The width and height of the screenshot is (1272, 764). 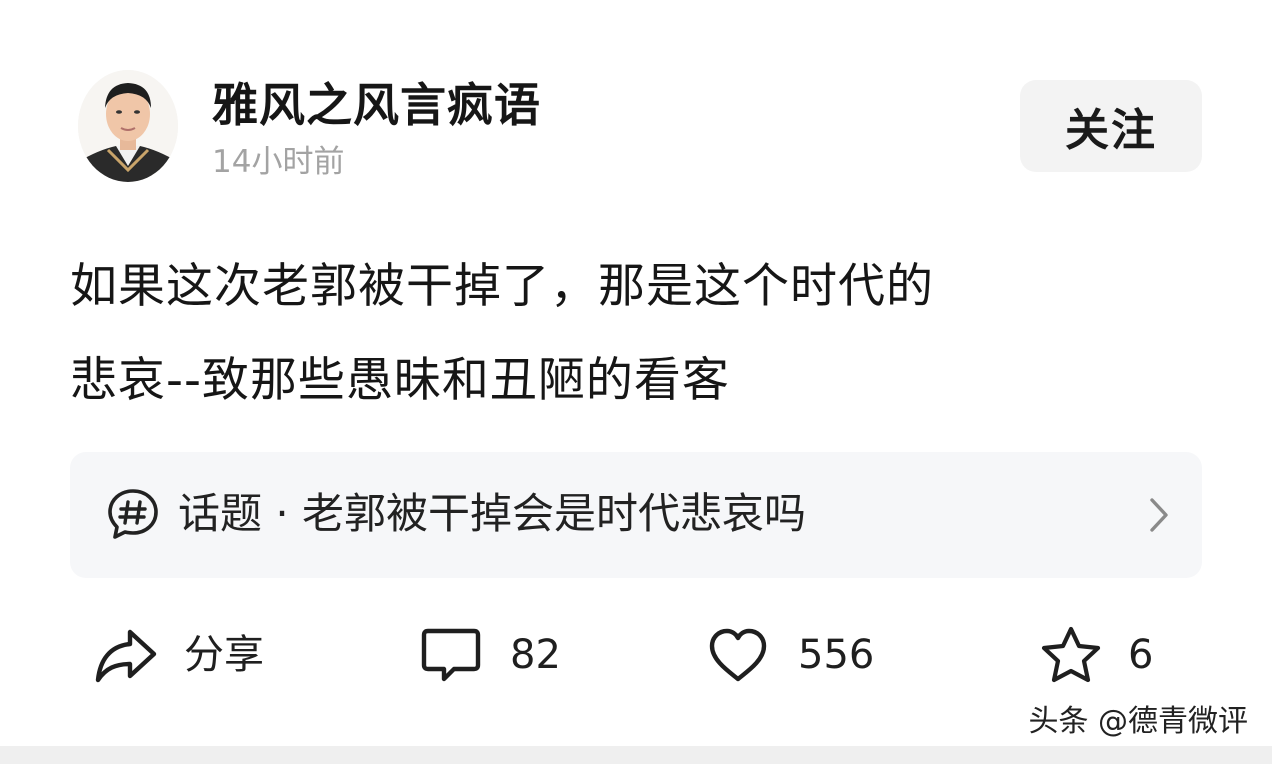 I want to click on author-name: 雅风之风言疯语, so click(x=376, y=105).